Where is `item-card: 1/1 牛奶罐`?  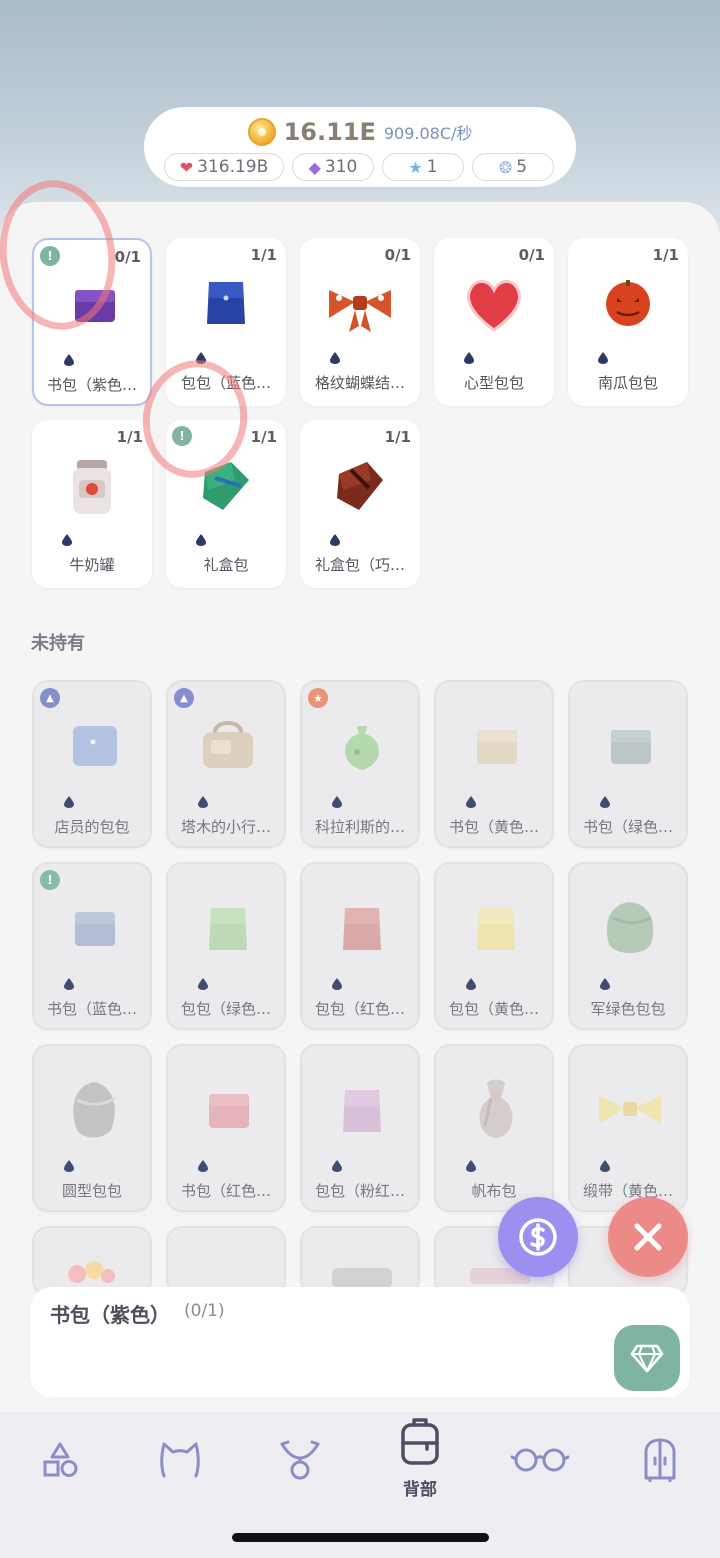
item-card: 1/1 牛奶罐 is located at coordinates (92, 504).